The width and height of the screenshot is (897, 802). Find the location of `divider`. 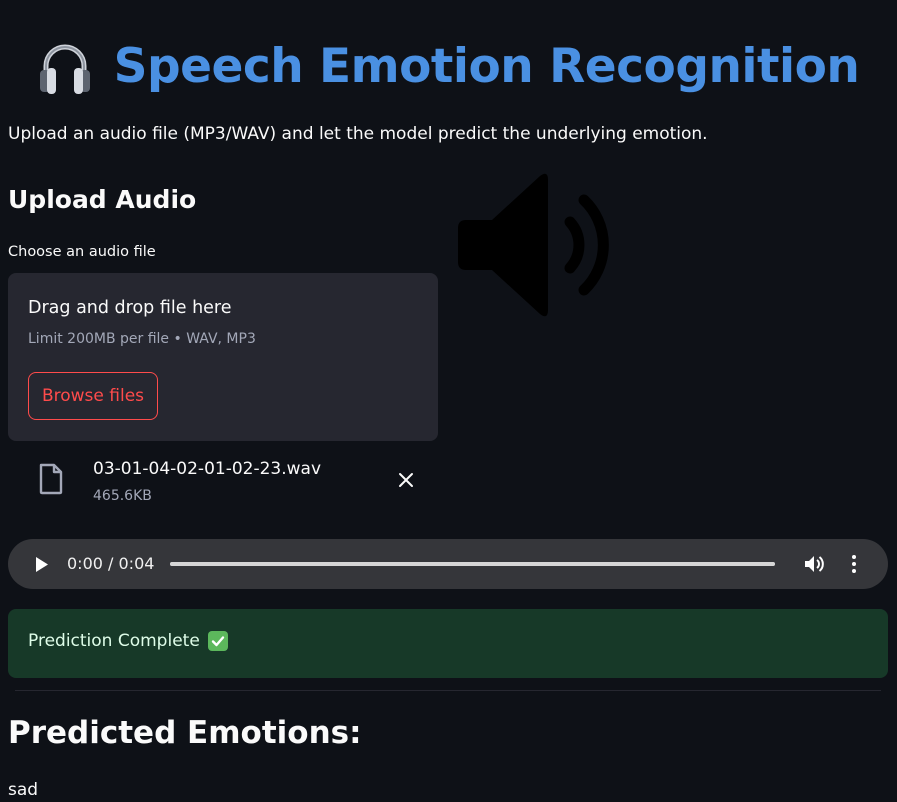

divider is located at coordinates (448, 690).